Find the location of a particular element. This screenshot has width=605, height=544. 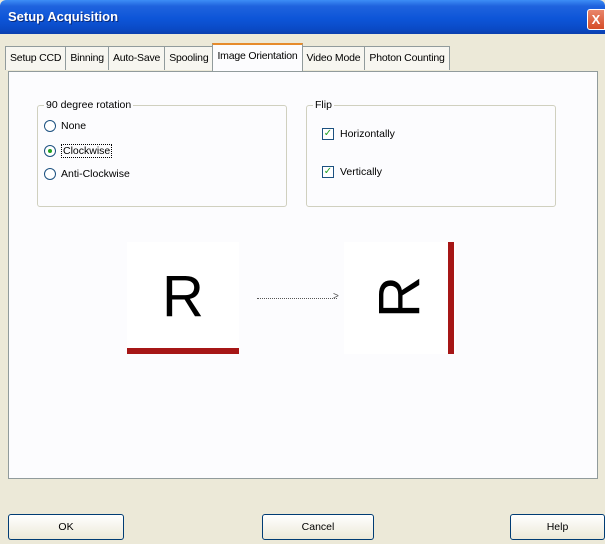

rotation-anticlockwise-radio is located at coordinates (50, 174).